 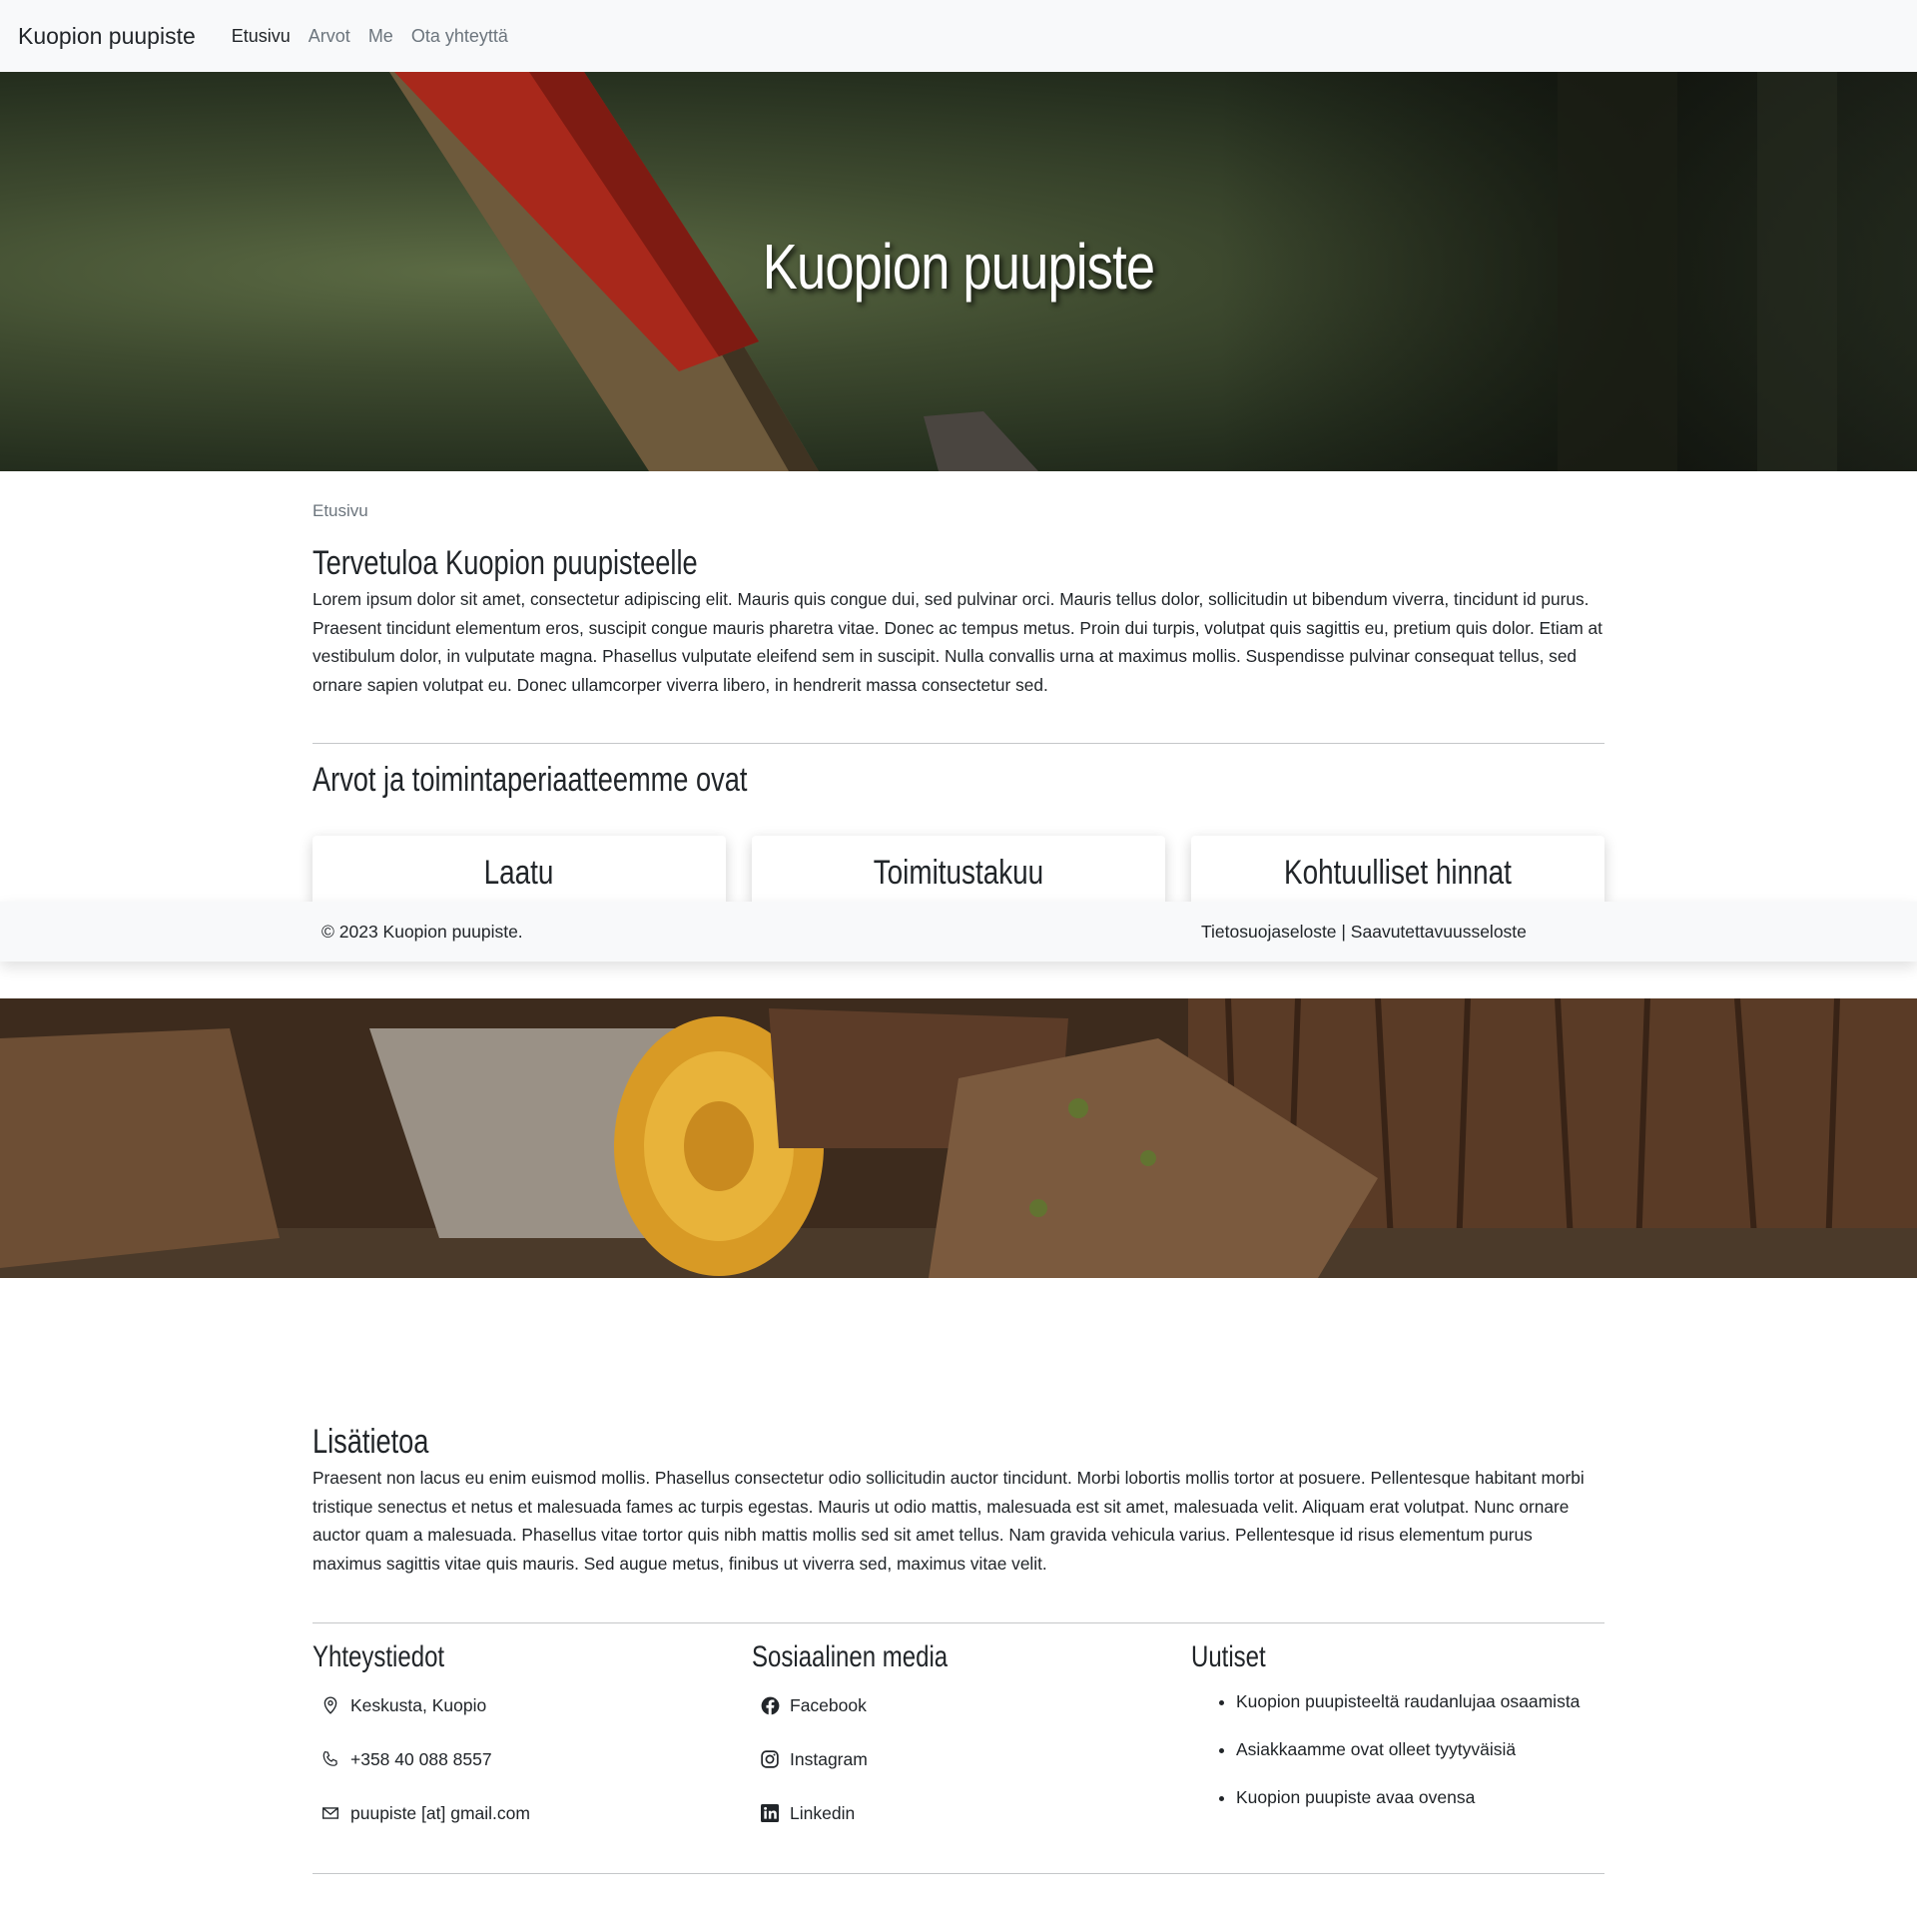 I want to click on social-instagram-label: Instagram, so click(x=829, y=1758).